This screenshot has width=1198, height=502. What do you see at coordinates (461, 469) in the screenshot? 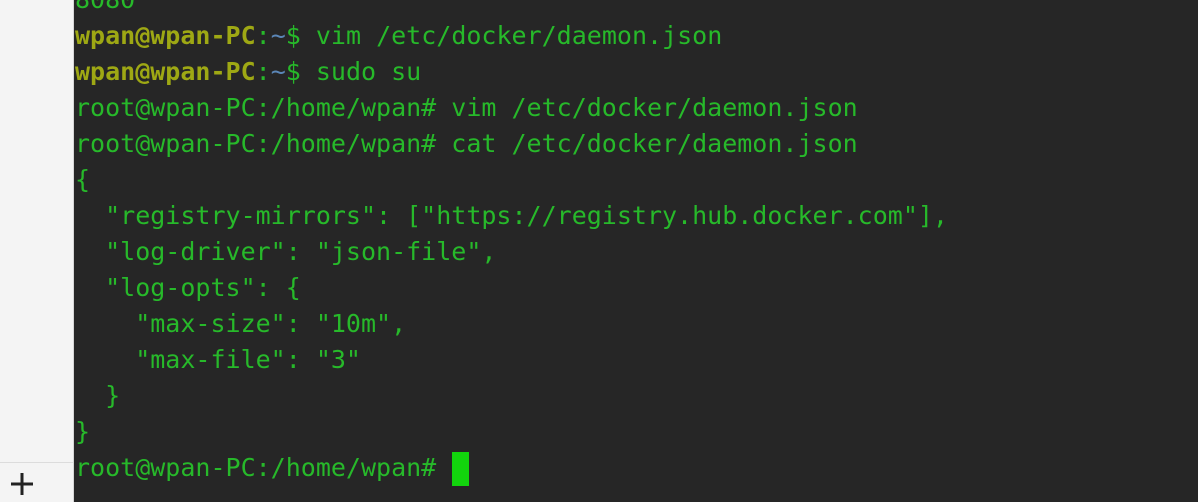
I see `text-cursor` at bounding box center [461, 469].